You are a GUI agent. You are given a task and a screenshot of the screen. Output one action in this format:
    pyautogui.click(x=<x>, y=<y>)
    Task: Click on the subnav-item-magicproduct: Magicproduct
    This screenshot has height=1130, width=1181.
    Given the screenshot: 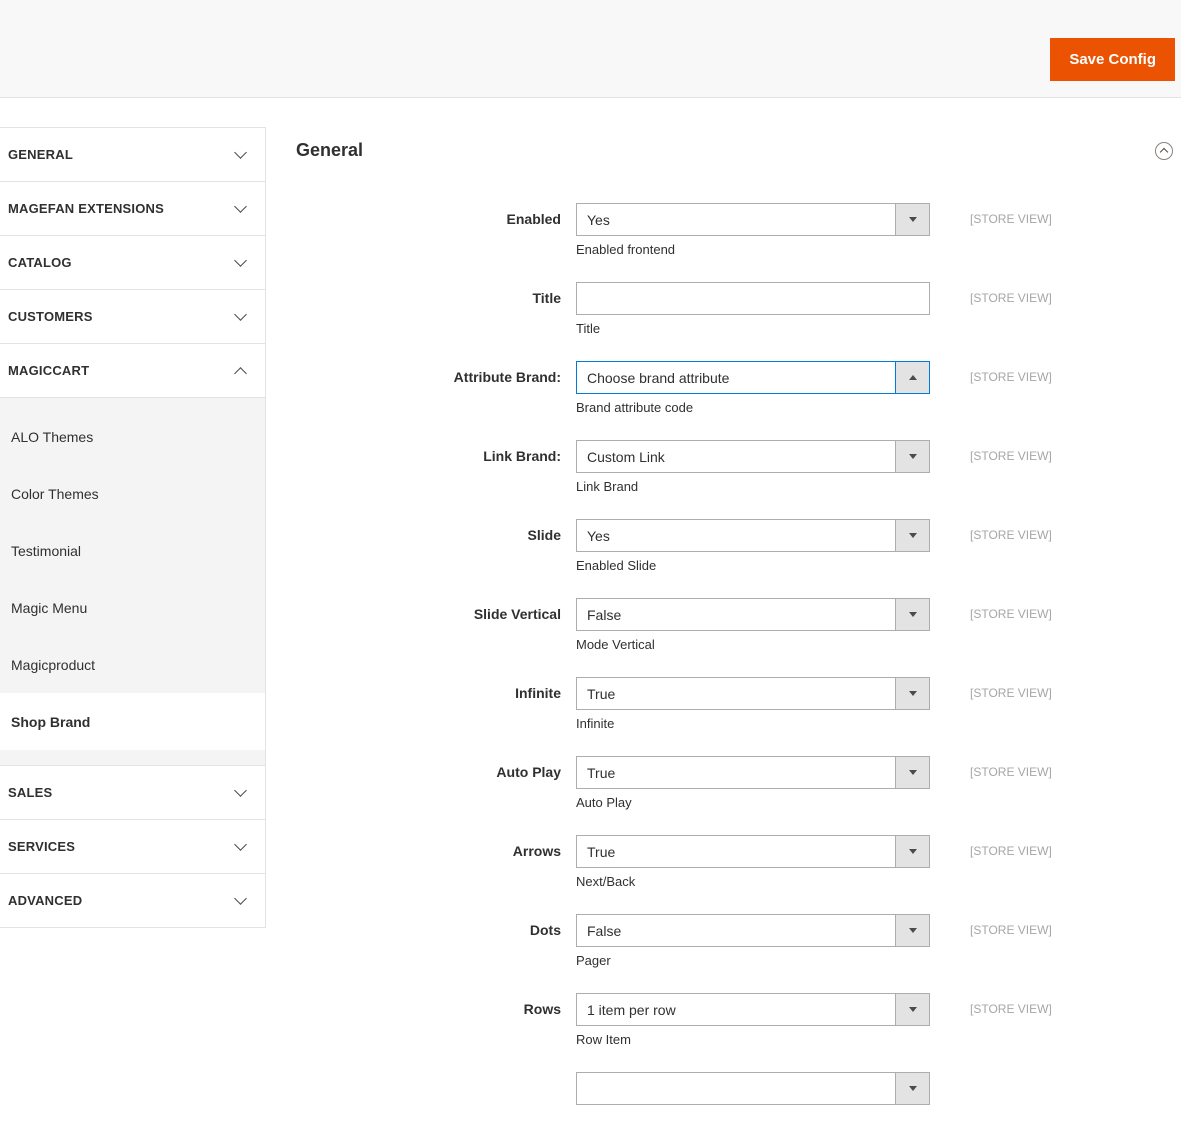 What is the action you would take?
    pyautogui.click(x=132, y=664)
    